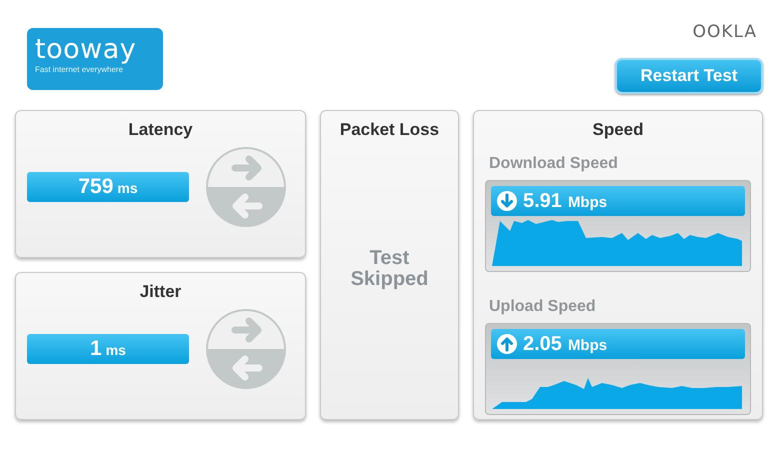  I want to click on logo-name: tooway, so click(85, 50).